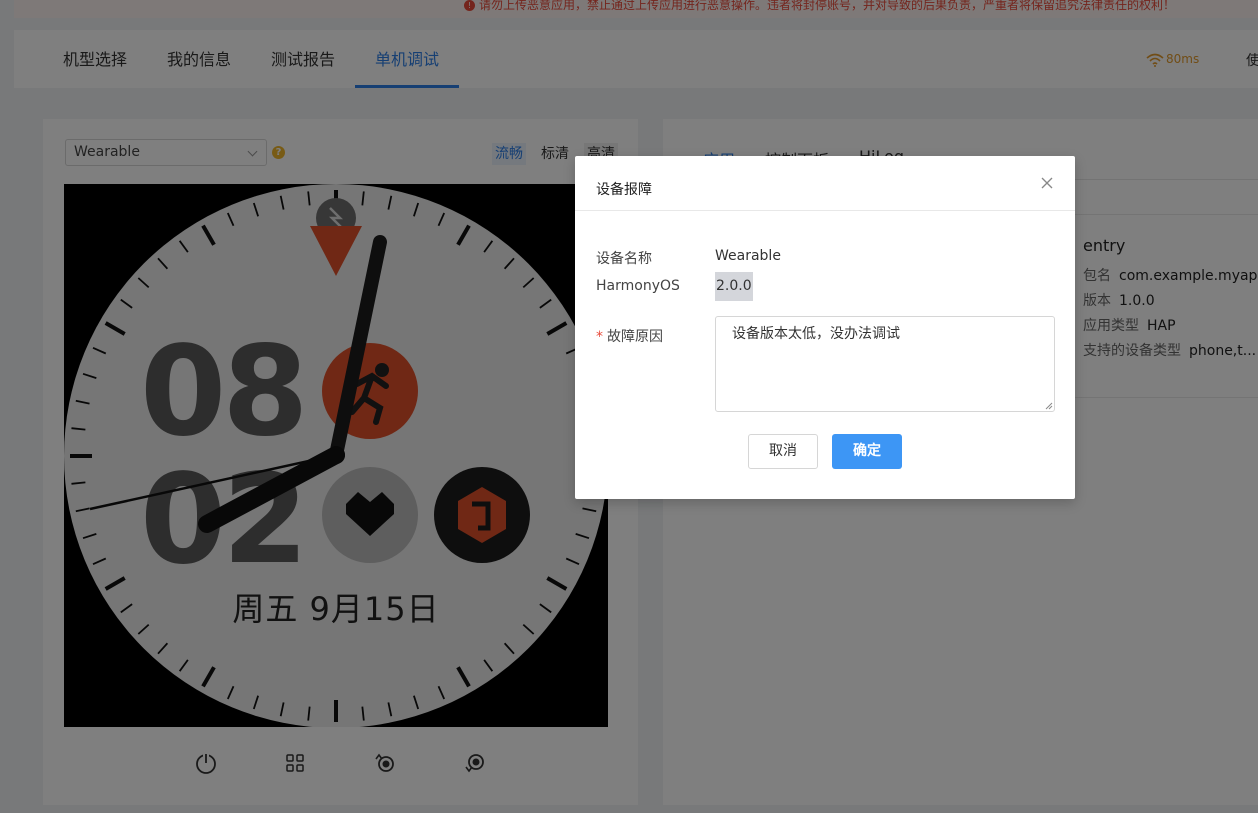 The image size is (1258, 813). What do you see at coordinates (748, 256) in the screenshot?
I see `device-name-value: Wearable` at bounding box center [748, 256].